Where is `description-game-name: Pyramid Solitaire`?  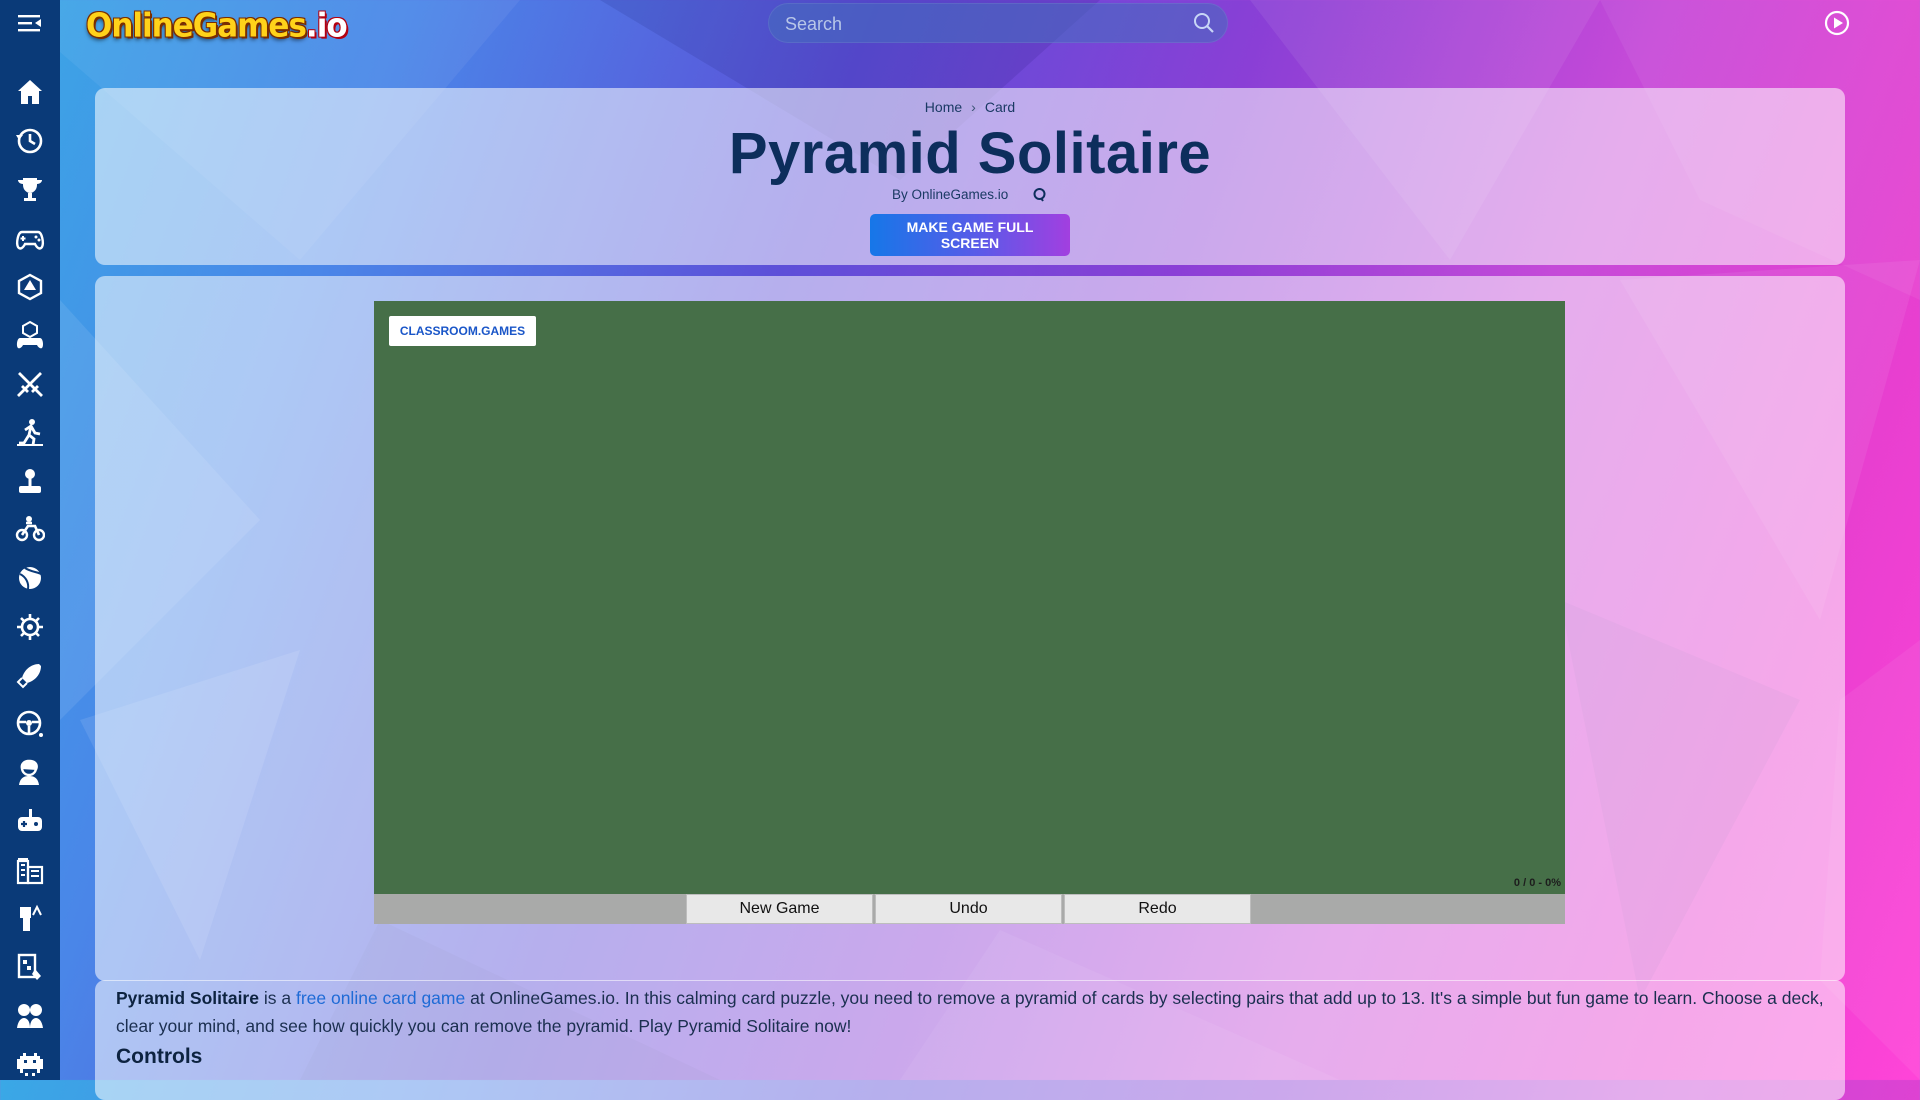
description-game-name: Pyramid Solitaire is located at coordinates (187, 998).